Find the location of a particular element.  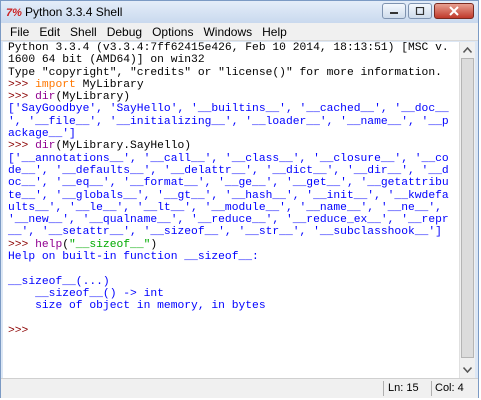

command-text: (MyLibrary) is located at coordinates (93, 97).